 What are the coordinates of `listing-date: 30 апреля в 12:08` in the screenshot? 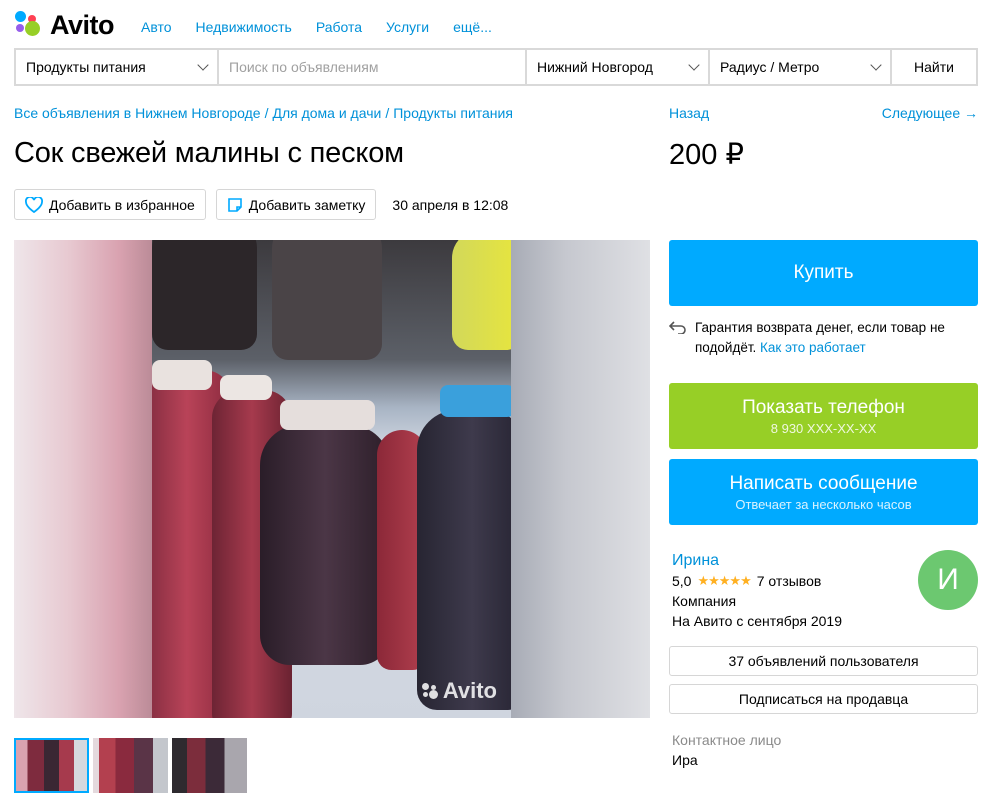 It's located at (450, 204).